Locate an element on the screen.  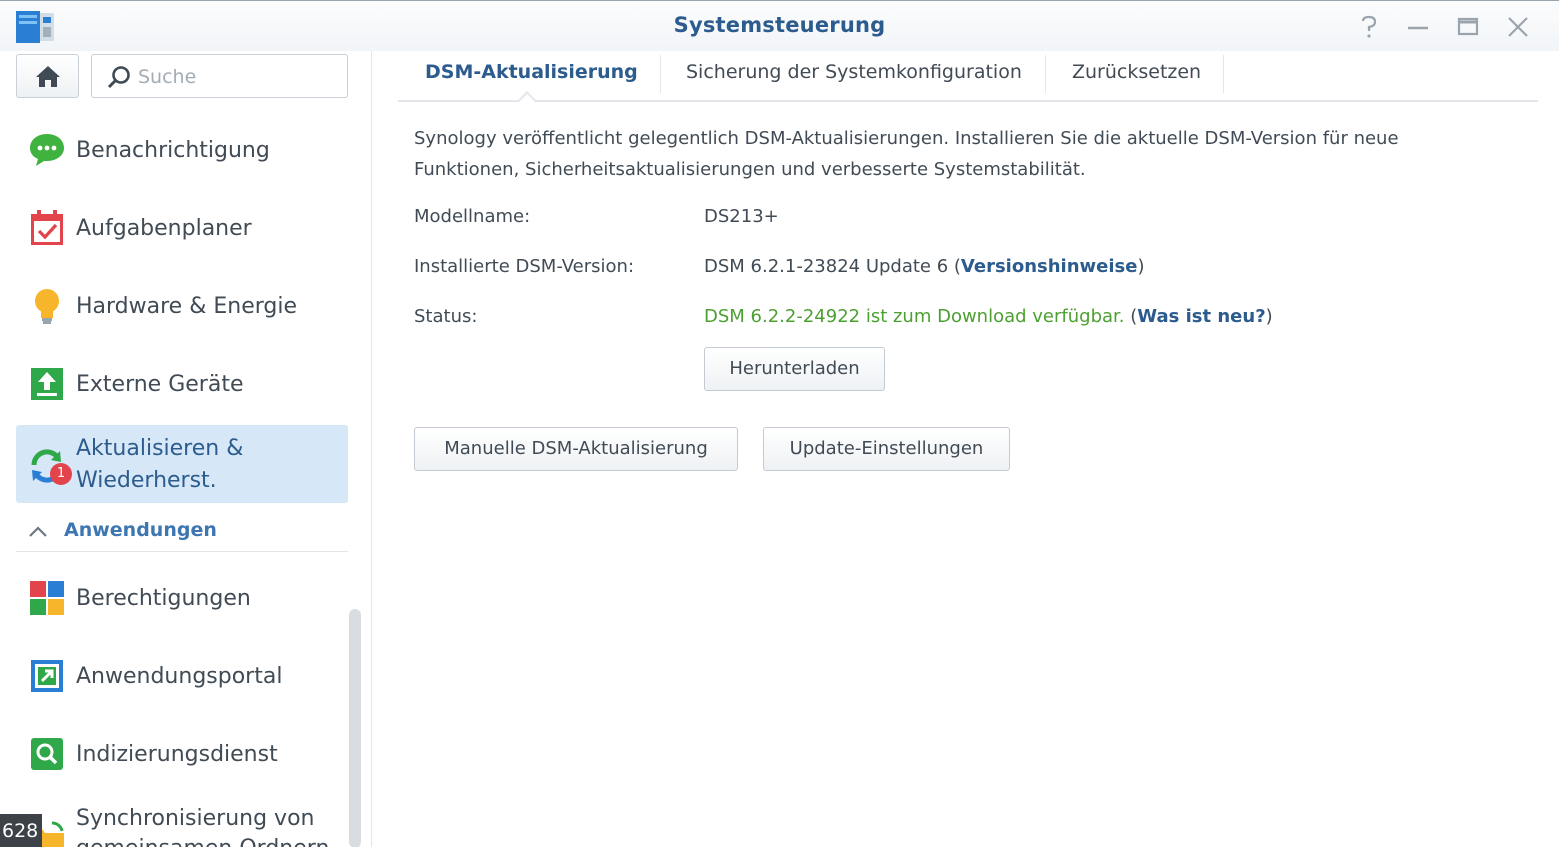
installed-version-label: Installierte DSM-Version: is located at coordinates (524, 266).